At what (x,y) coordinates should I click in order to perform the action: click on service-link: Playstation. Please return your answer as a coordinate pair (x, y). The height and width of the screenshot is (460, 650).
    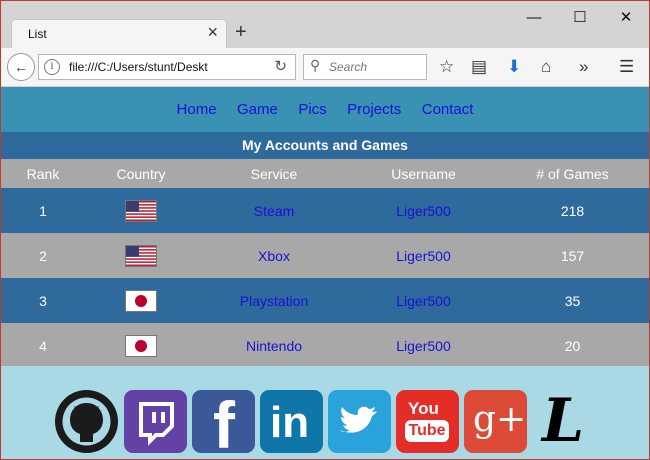
    Looking at the image, I should click on (274, 301).